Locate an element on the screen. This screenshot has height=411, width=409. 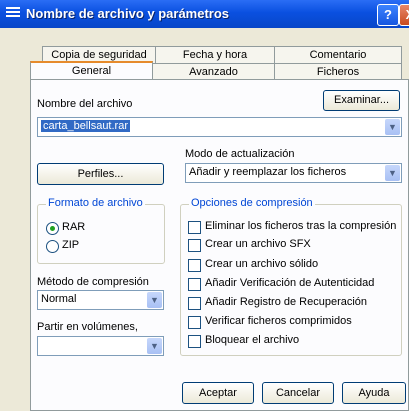
close-button: X is located at coordinates (404, 15).